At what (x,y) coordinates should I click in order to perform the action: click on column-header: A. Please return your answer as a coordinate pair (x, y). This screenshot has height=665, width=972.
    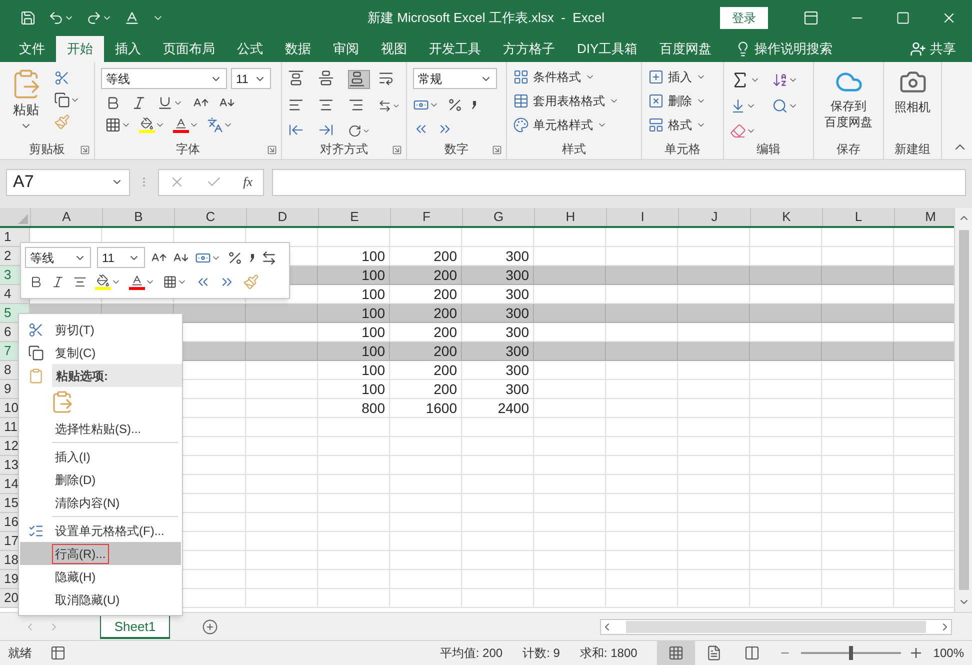
    Looking at the image, I should click on (66, 217).